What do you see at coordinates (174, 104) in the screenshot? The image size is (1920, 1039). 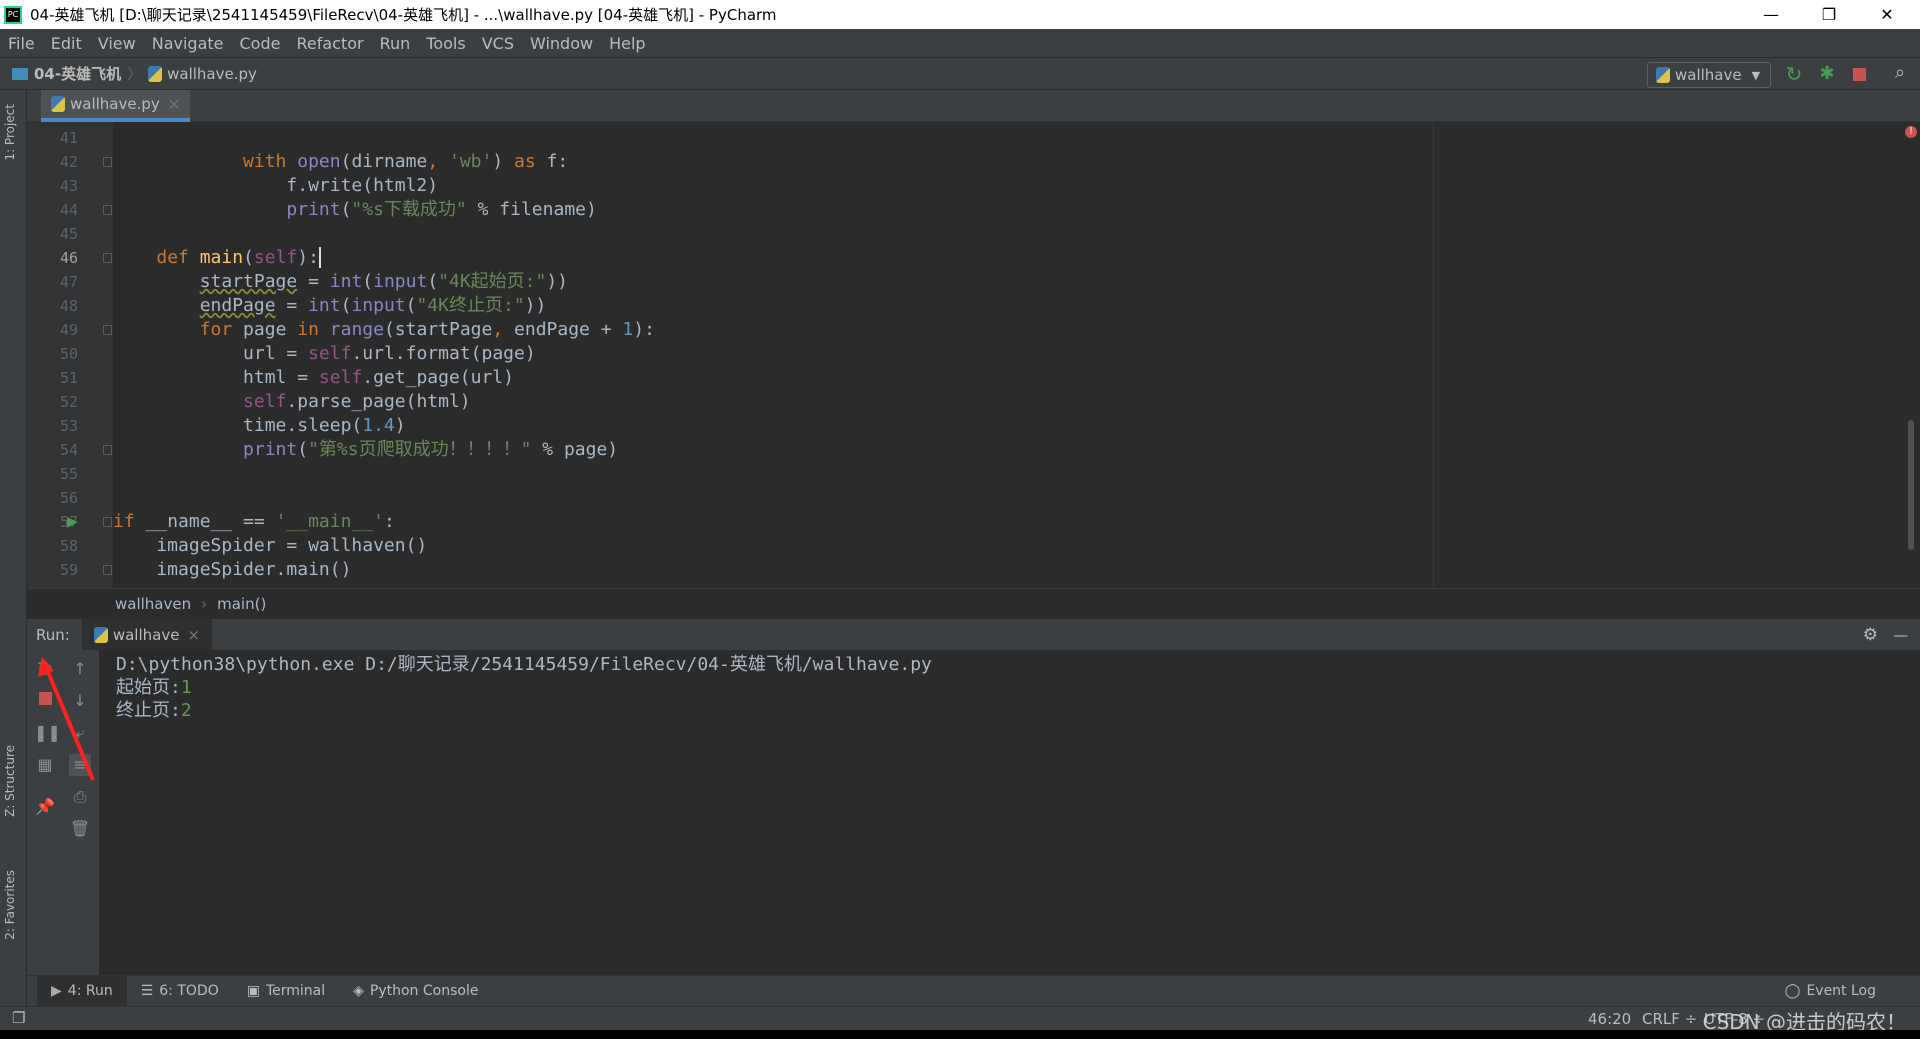 I see `close-tab-icon: ×` at bounding box center [174, 104].